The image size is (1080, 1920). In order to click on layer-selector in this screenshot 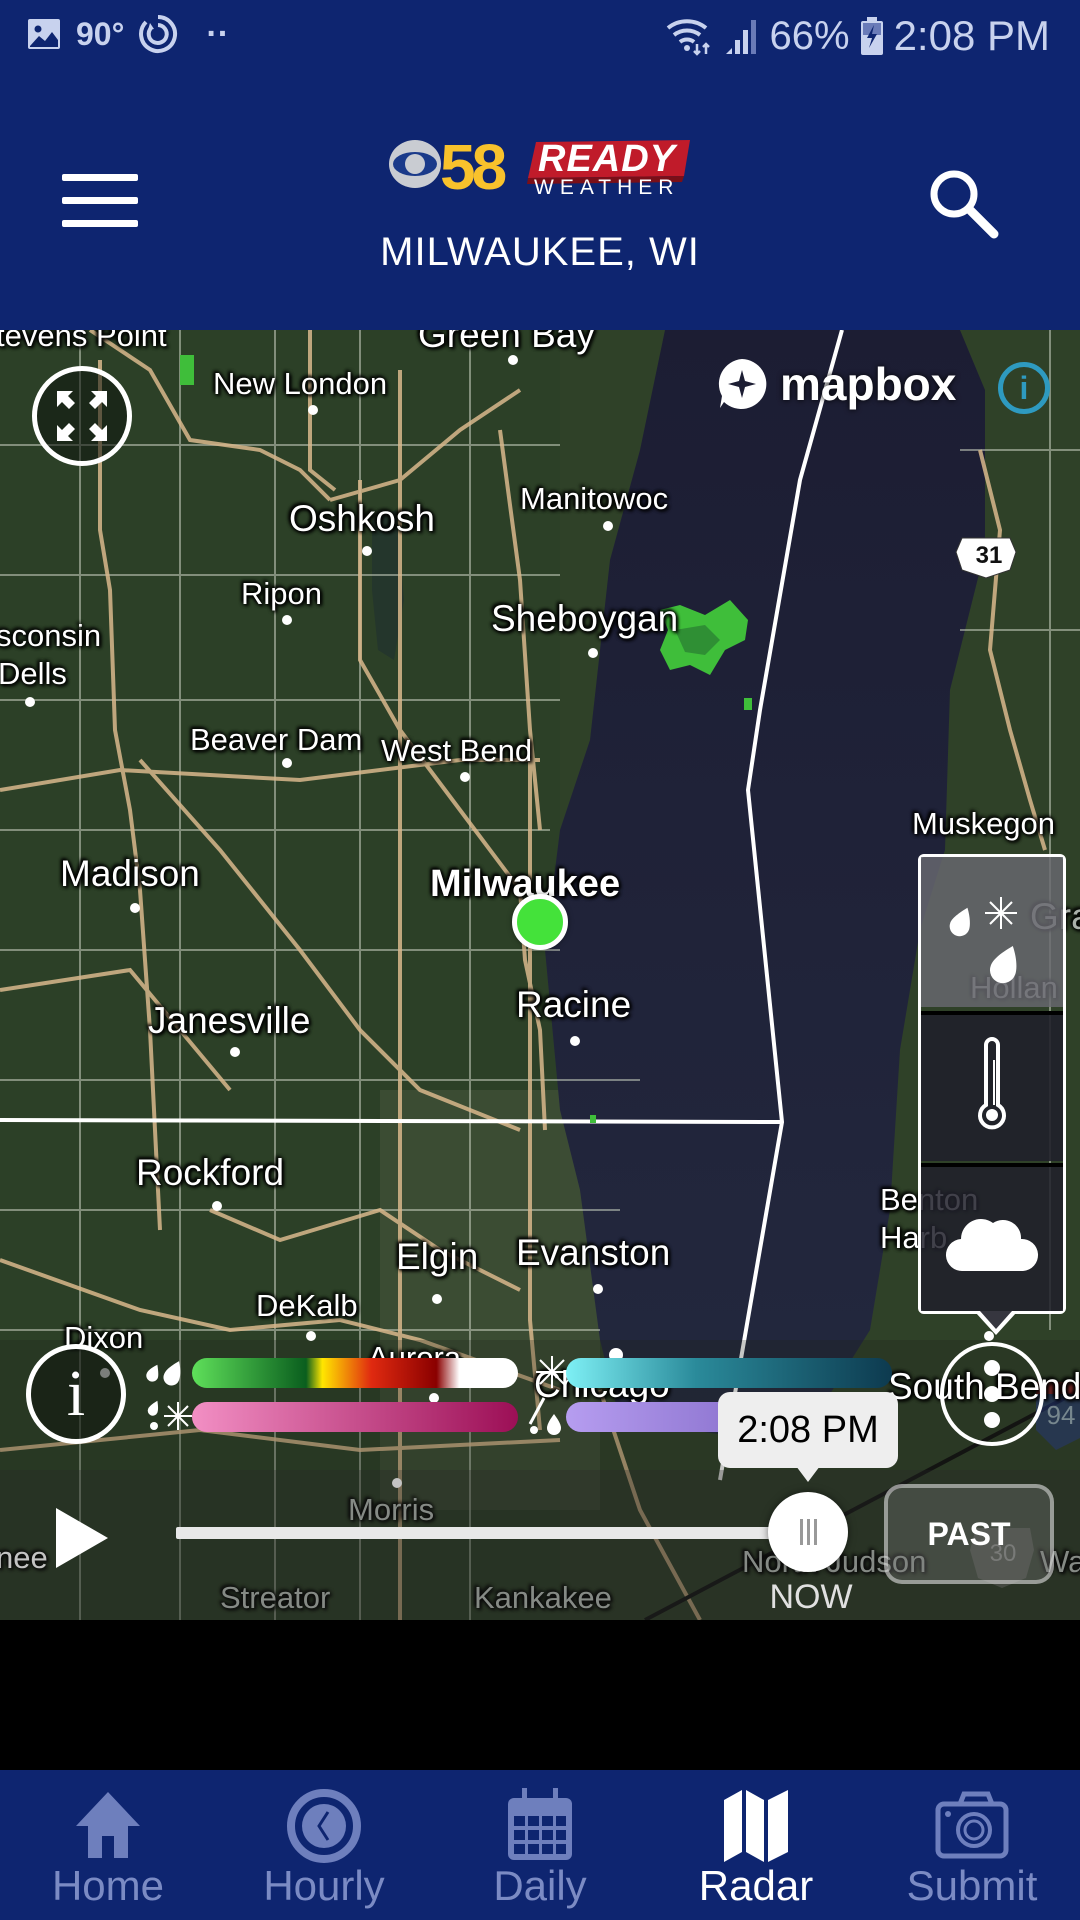, I will do `click(992, 1094)`.